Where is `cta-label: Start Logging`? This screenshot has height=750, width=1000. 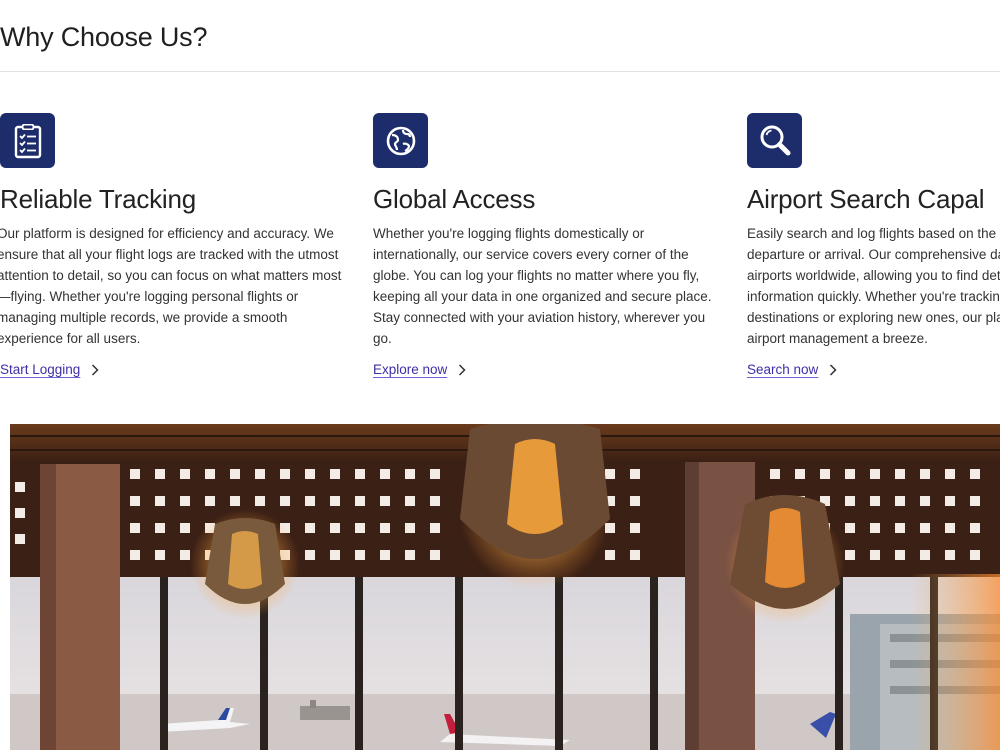 cta-label: Start Logging is located at coordinates (40, 369).